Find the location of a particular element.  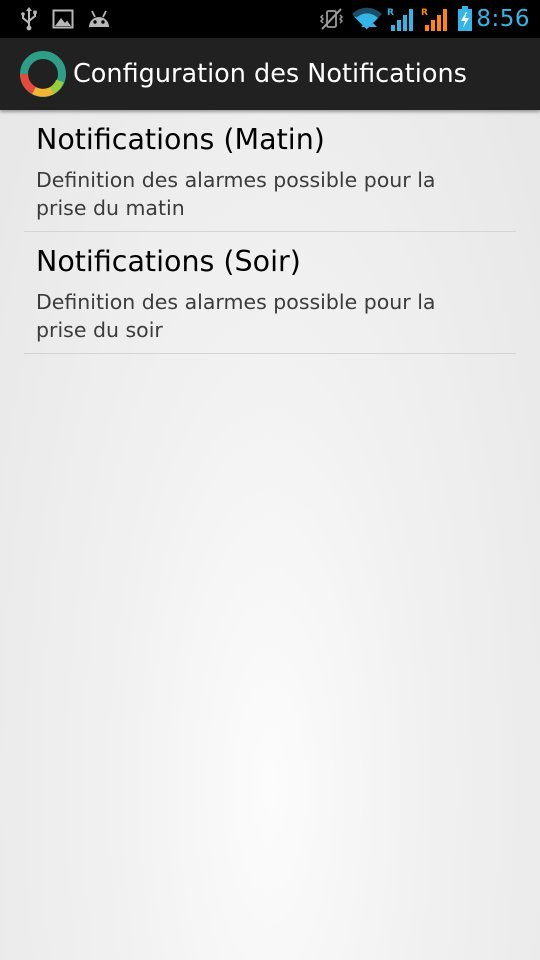

signal-r-orange-icon: R is located at coordinates (435, 19).